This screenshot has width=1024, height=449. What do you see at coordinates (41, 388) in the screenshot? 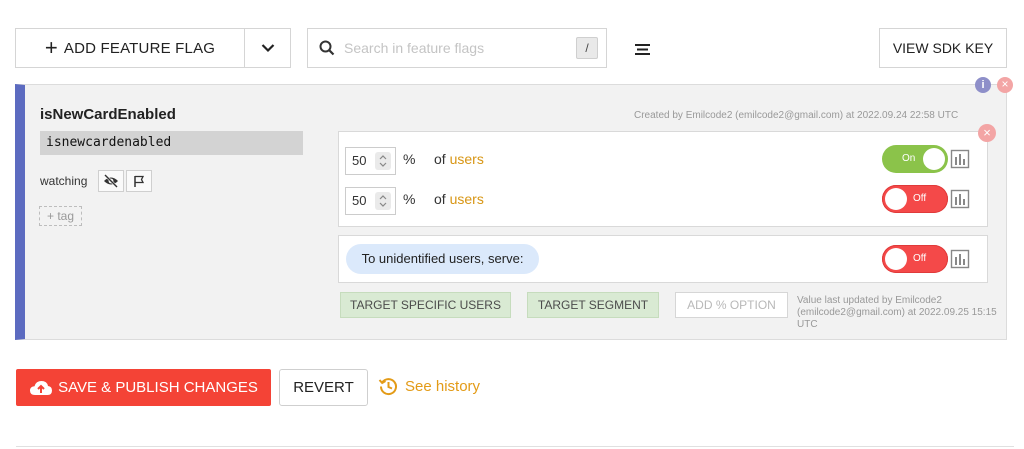
I see `cloud-upload-icon` at bounding box center [41, 388].